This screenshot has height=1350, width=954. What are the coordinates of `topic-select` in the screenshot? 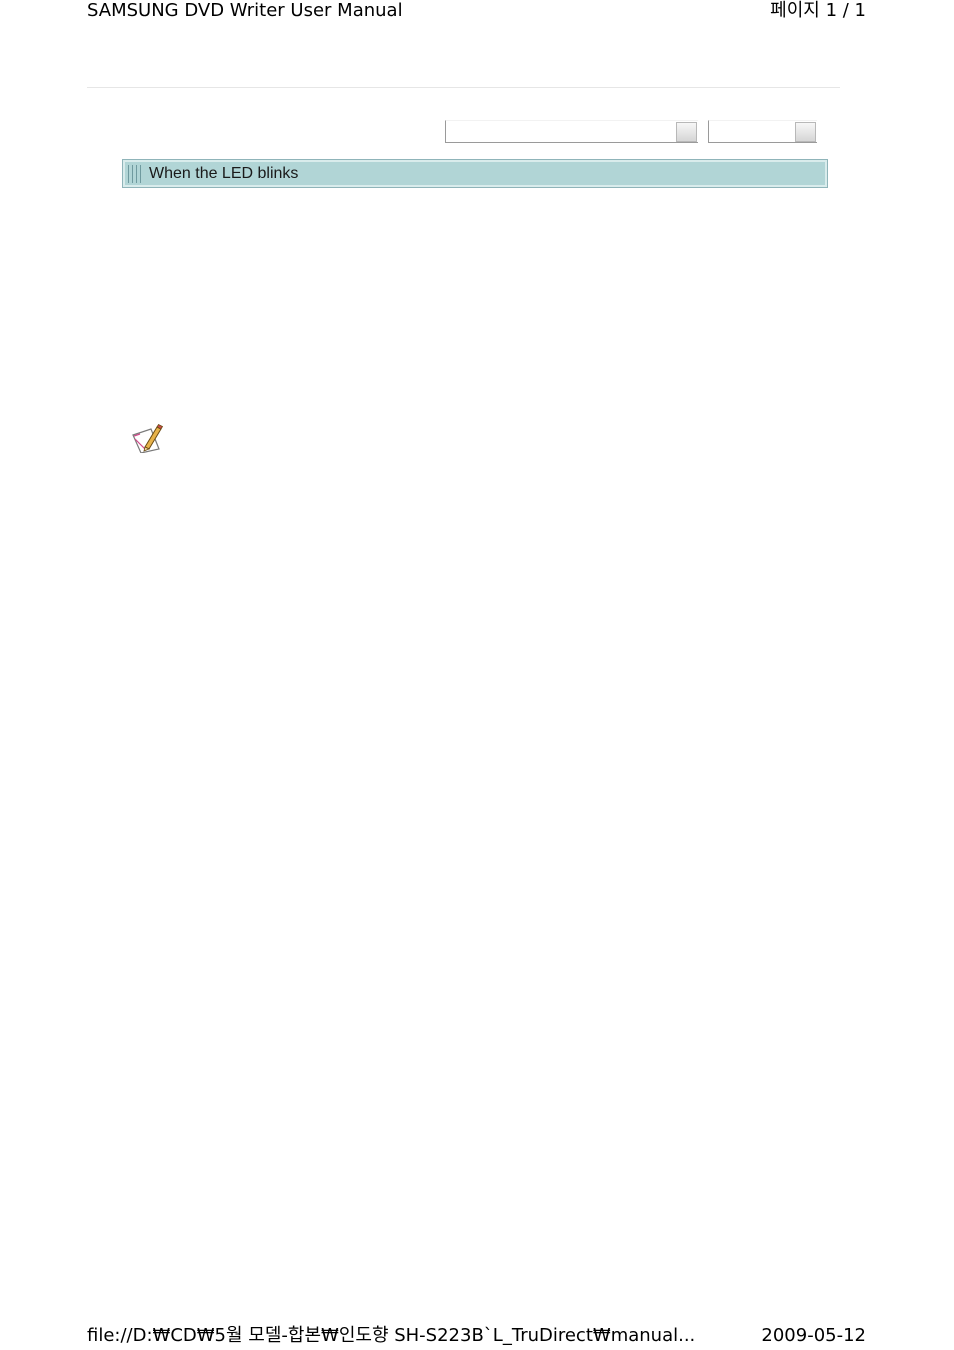 It's located at (571, 131).